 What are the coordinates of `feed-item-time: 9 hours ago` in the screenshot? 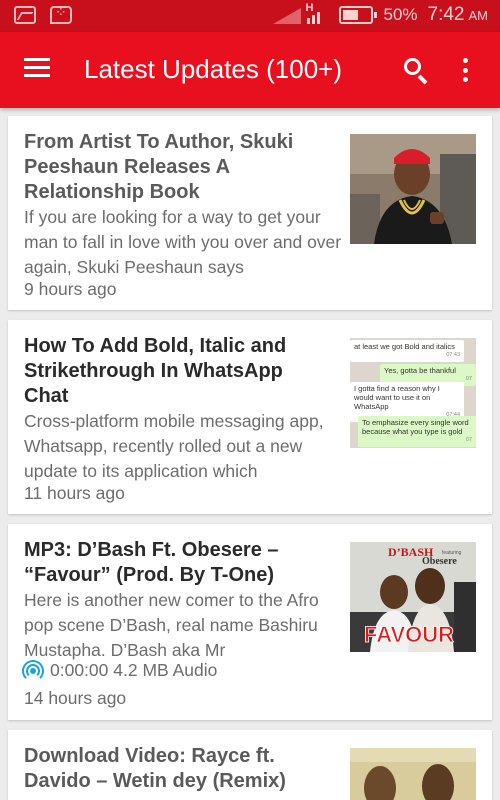 It's located at (70, 289).